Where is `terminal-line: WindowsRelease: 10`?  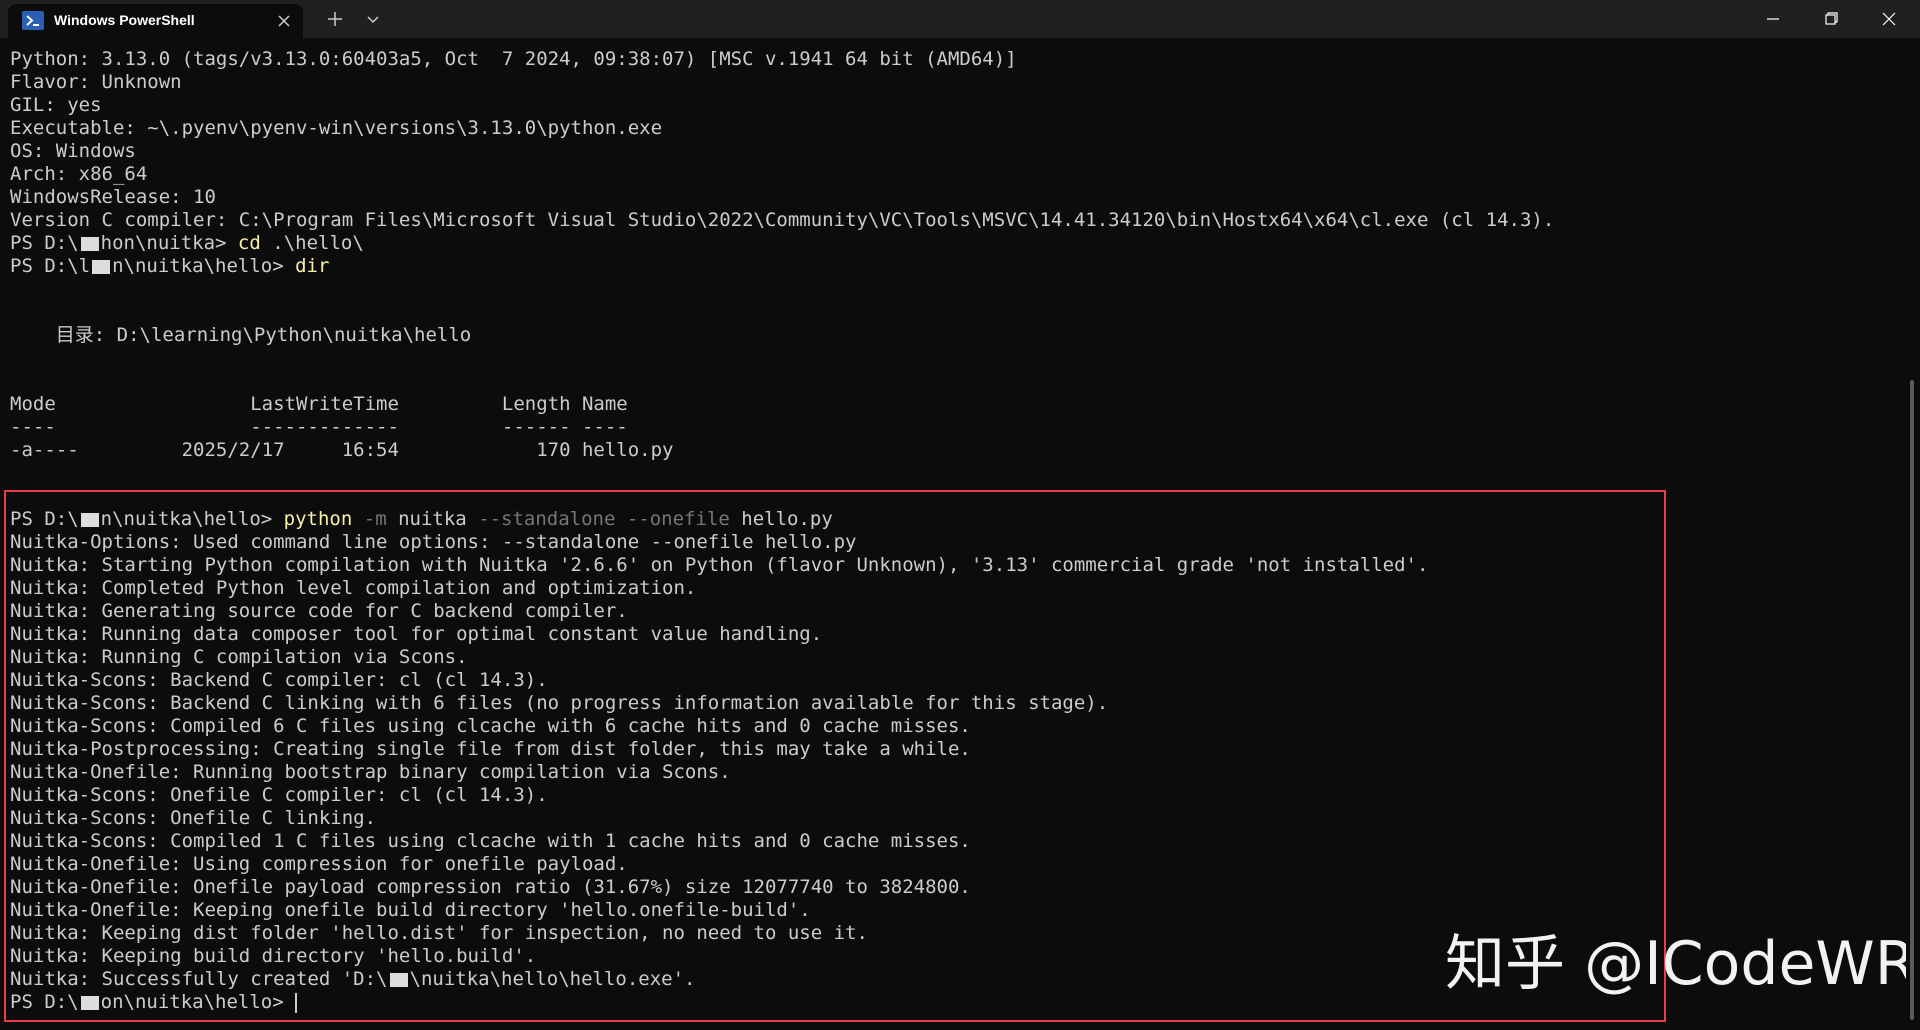
terminal-line: WindowsRelease: 10 is located at coordinates (113, 197).